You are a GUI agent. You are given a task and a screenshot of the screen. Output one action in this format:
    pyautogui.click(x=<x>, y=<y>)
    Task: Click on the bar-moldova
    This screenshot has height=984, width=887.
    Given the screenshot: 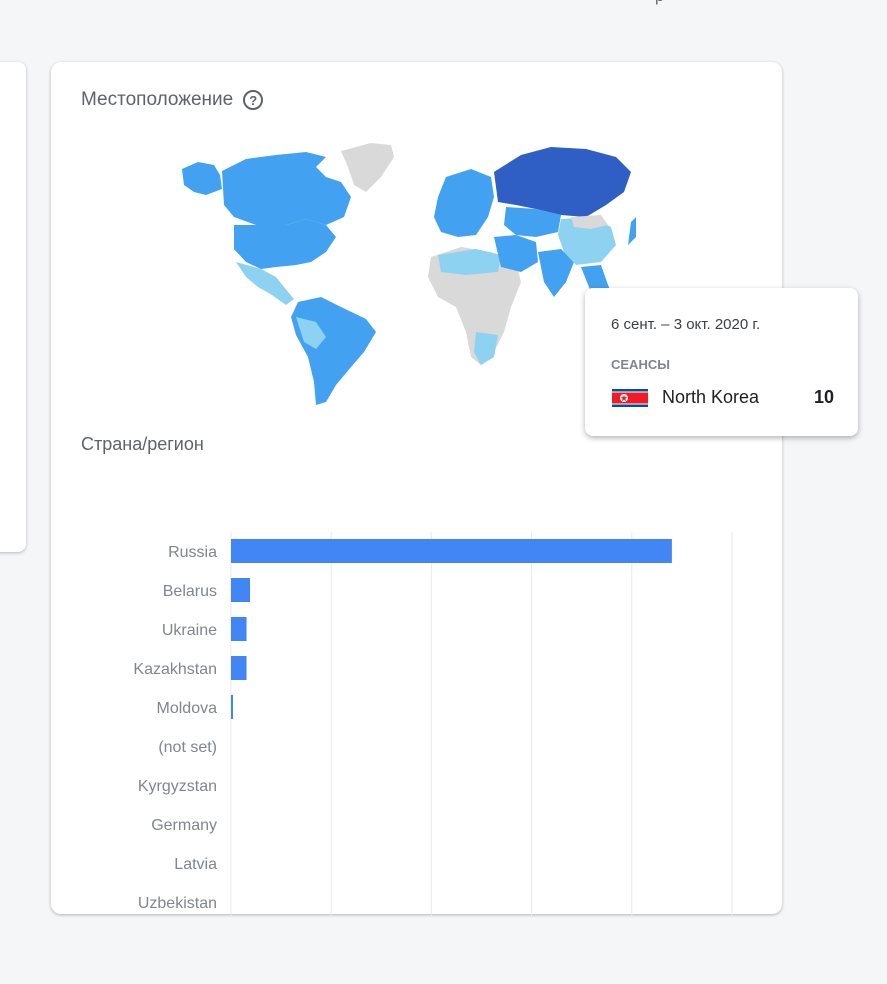 What is the action you would take?
    pyautogui.click(x=232, y=707)
    